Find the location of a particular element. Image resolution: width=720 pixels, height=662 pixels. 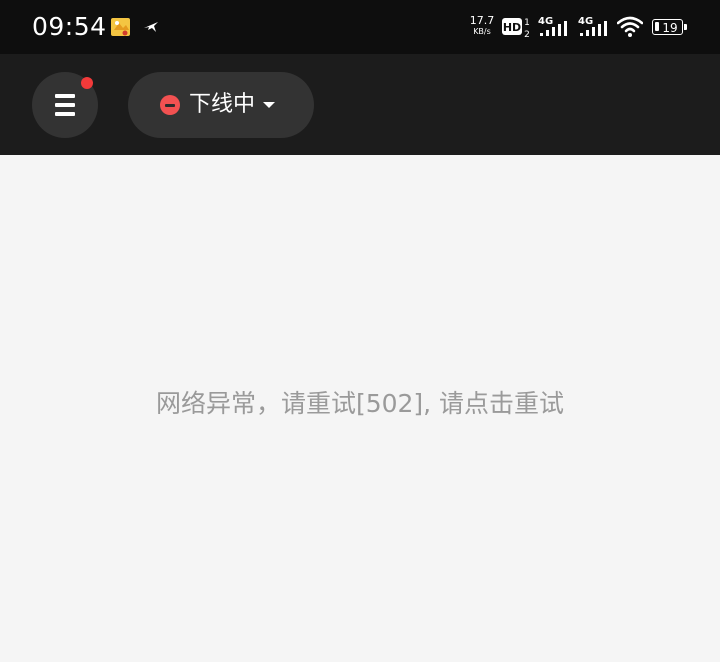

battery-icon: 19 is located at coordinates (670, 28).